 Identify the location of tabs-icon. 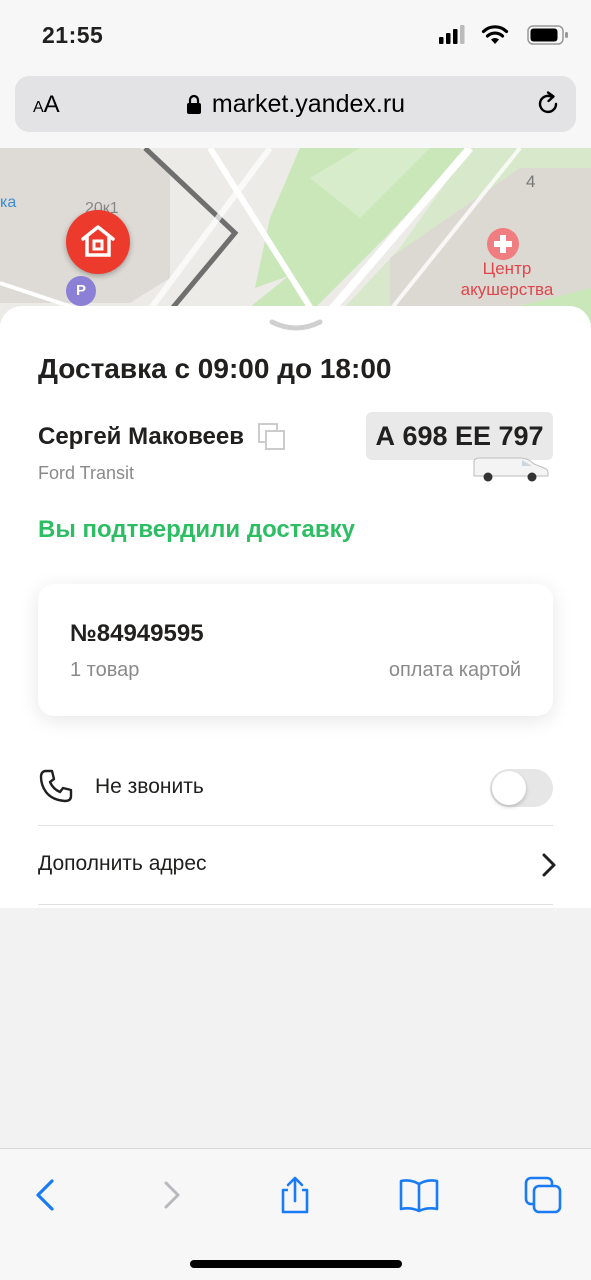
(543, 1195).